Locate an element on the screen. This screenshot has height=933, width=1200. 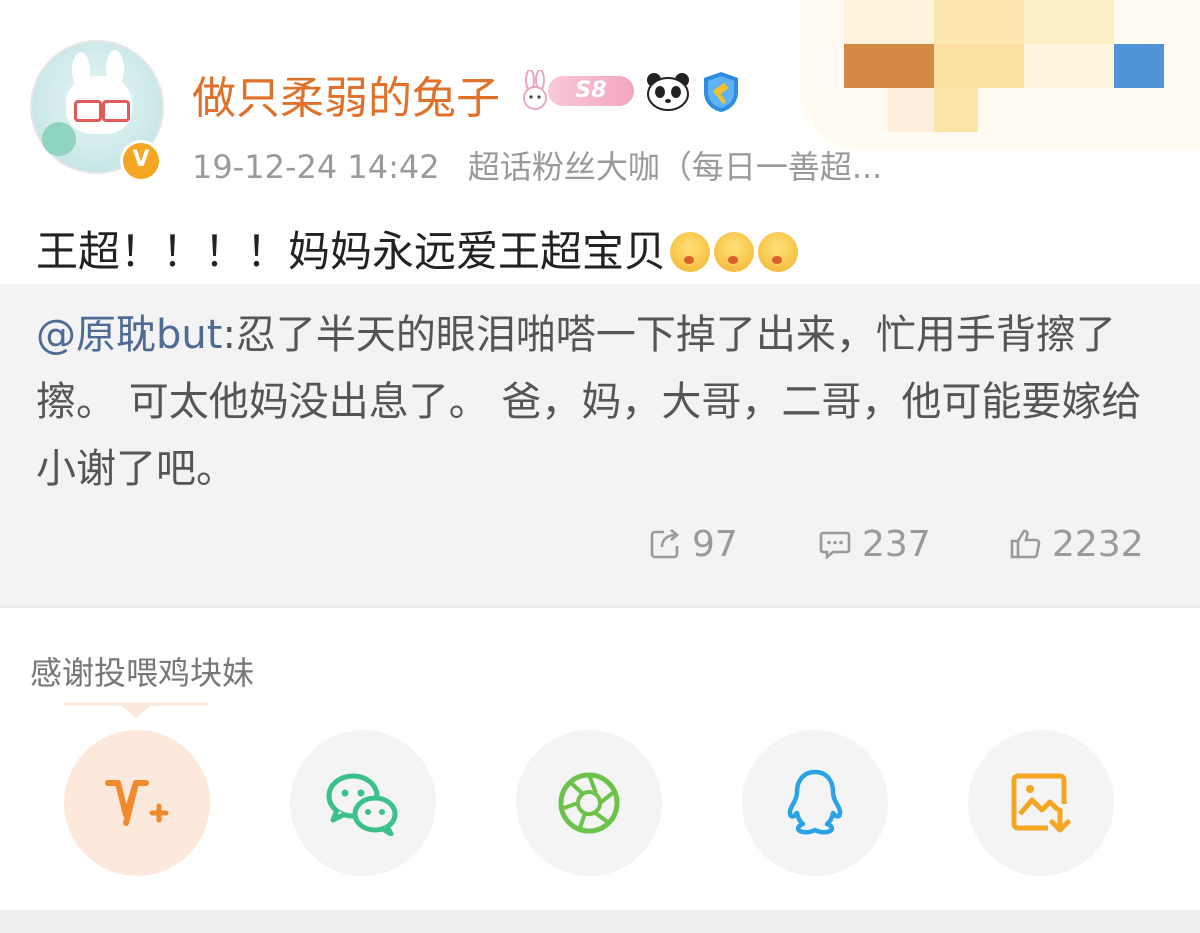
repost-count: 97 is located at coordinates (715, 544).